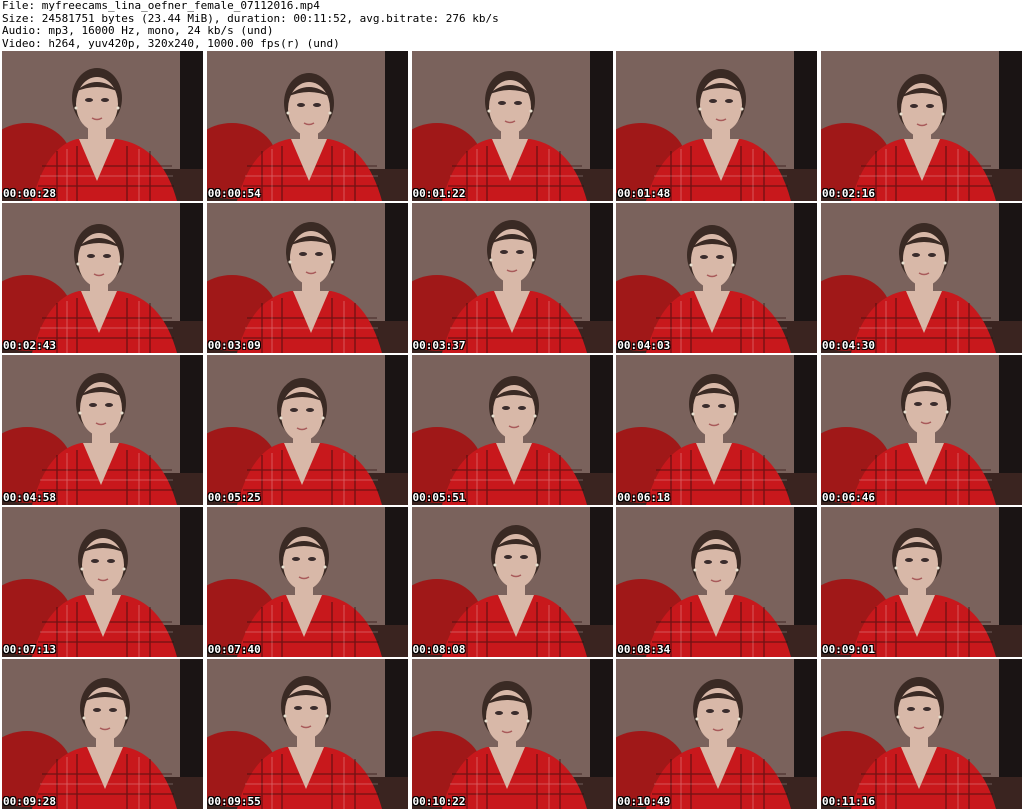 Image resolution: width=1024 pixels, height=811 pixels. I want to click on video-thumbnail: 00:03:09, so click(307, 278).